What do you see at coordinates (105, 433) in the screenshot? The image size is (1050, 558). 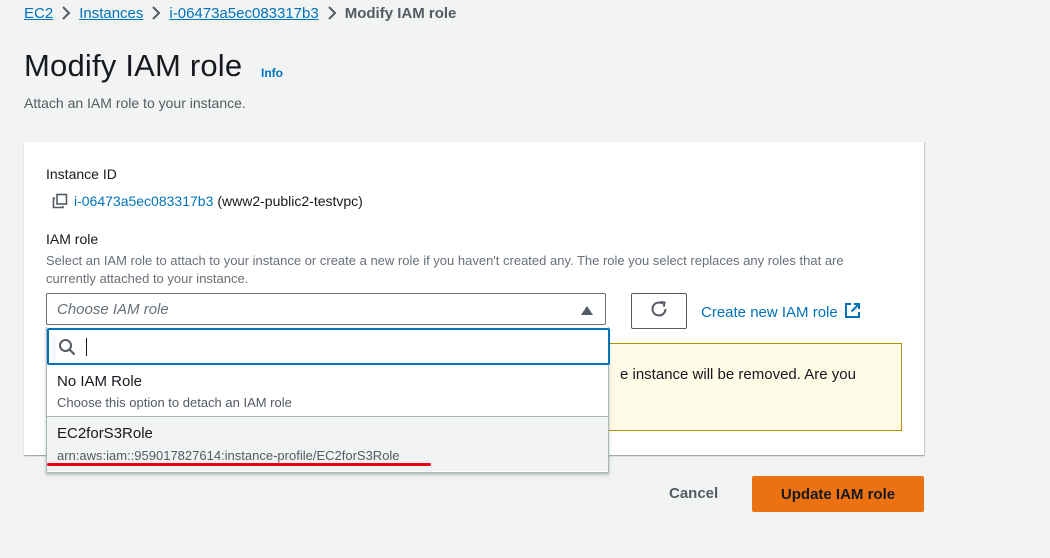 I see `option-label: EC2forS3Role` at bounding box center [105, 433].